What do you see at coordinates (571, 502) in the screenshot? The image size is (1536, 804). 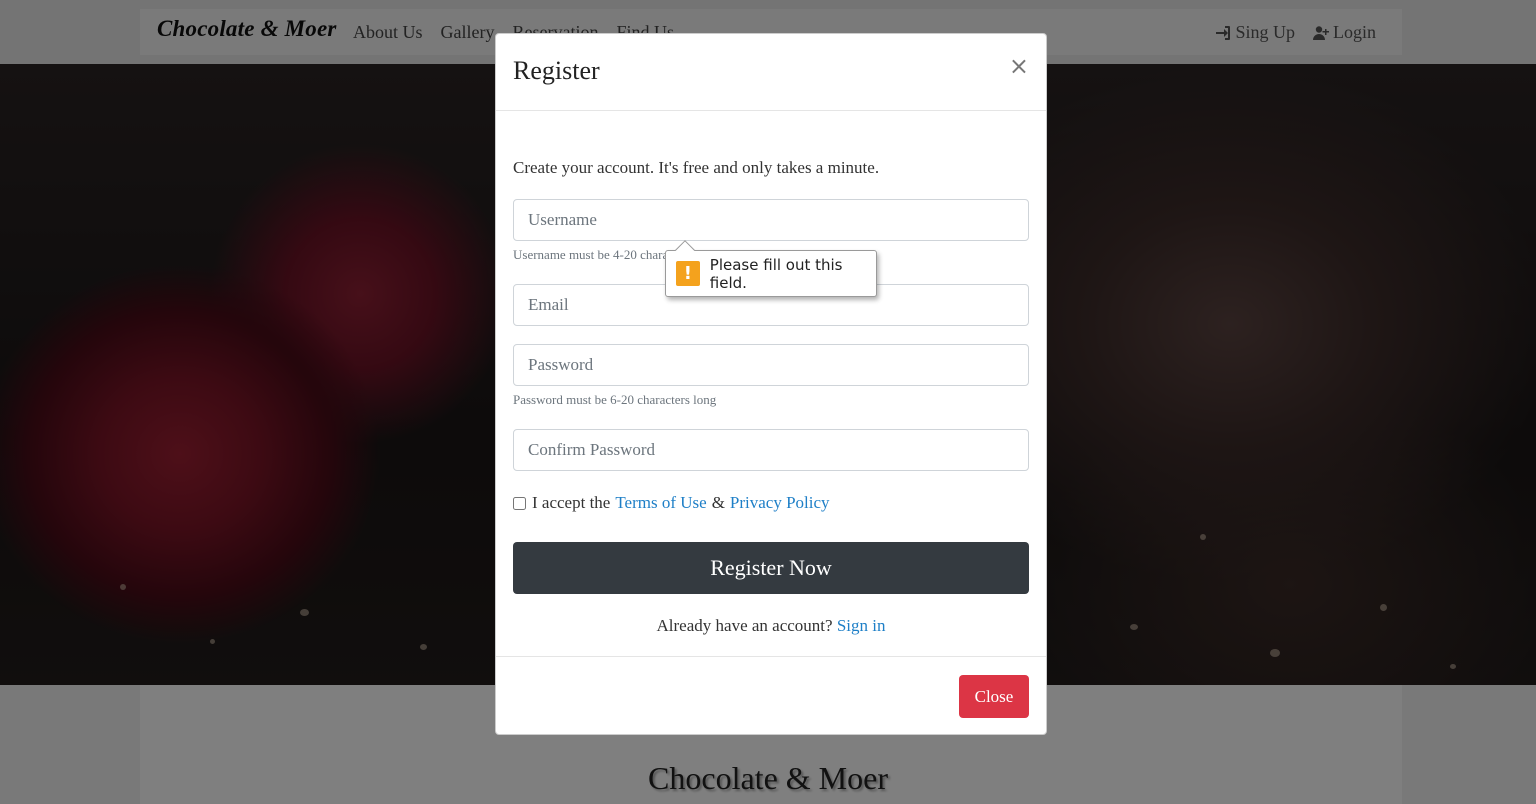 I see `accept-prefix: I accept the` at bounding box center [571, 502].